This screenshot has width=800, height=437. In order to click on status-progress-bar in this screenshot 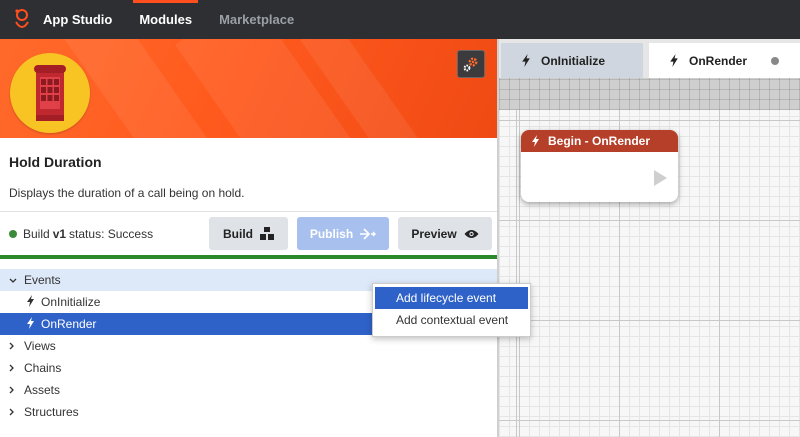, I will do `click(248, 257)`.